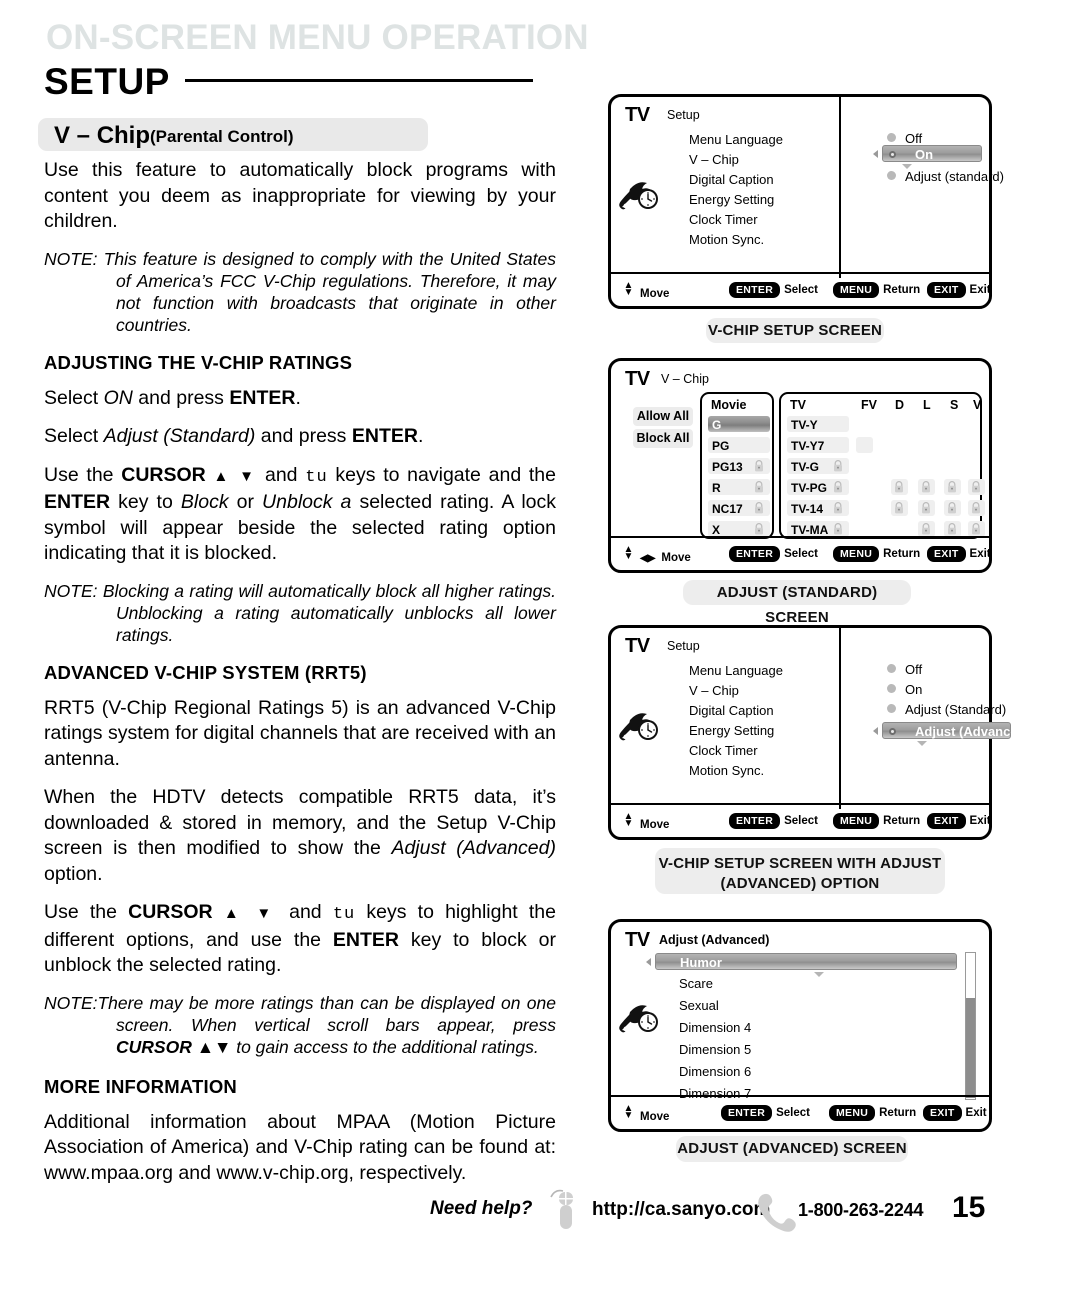 The height and width of the screenshot is (1311, 1080). What do you see at coordinates (904, 689) in the screenshot?
I see `option-on: On` at bounding box center [904, 689].